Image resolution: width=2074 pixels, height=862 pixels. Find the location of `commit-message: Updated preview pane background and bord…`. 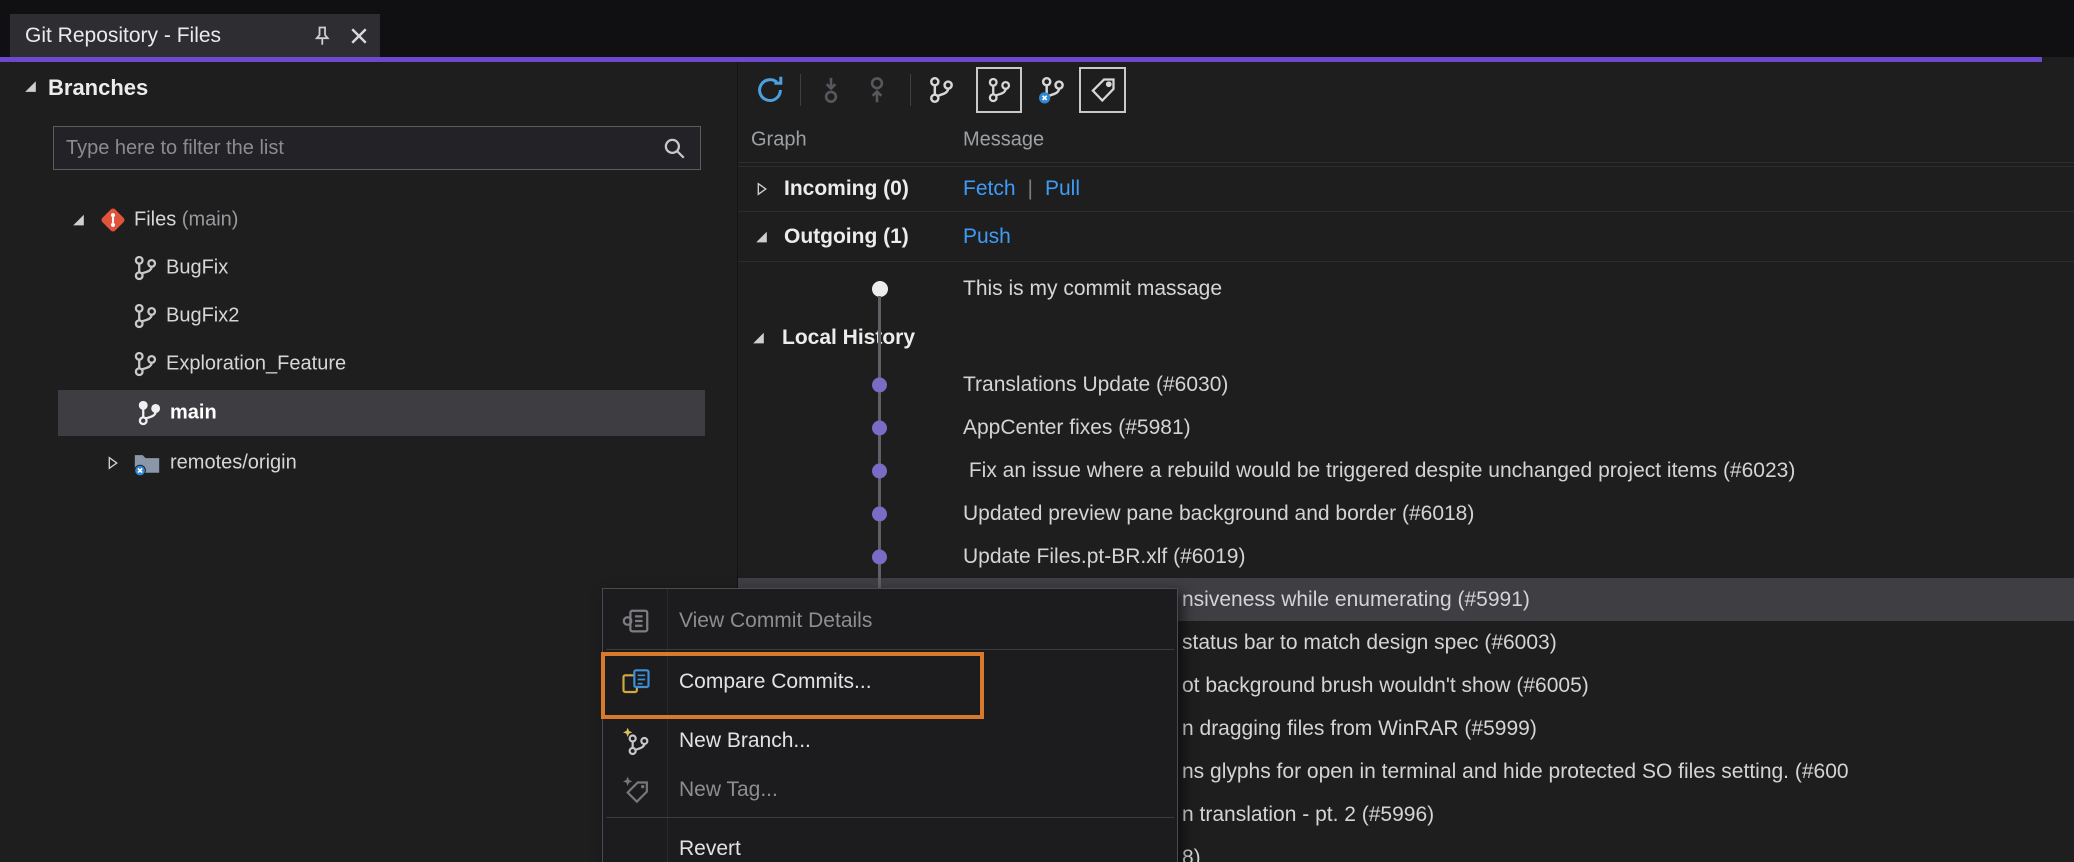

commit-message: Updated preview pane background and bord… is located at coordinates (1219, 513).